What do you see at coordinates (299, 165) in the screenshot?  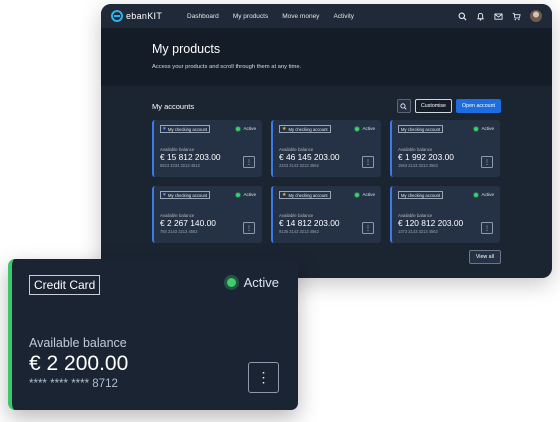 I see `account-number: 2343 2143 3213 4562` at bounding box center [299, 165].